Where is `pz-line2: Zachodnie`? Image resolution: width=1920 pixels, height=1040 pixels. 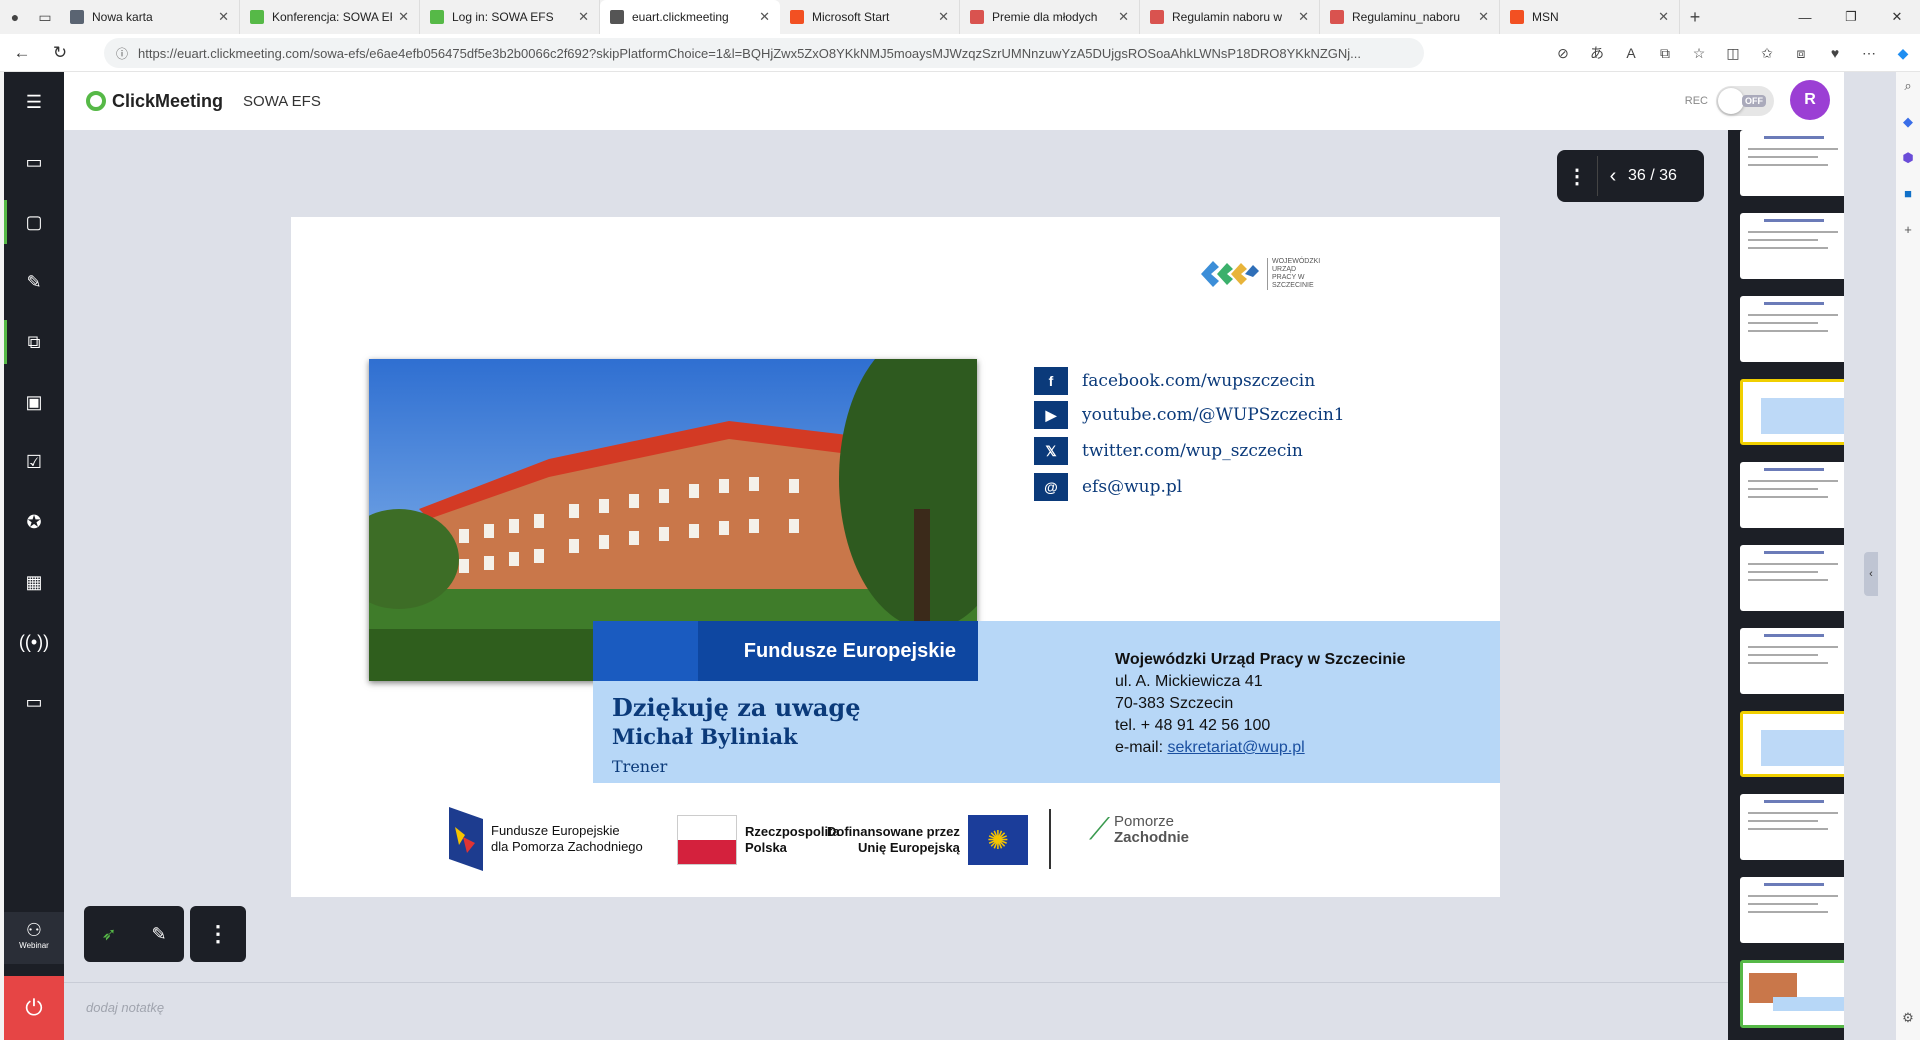 pz-line2: Zachodnie is located at coordinates (1152, 837).